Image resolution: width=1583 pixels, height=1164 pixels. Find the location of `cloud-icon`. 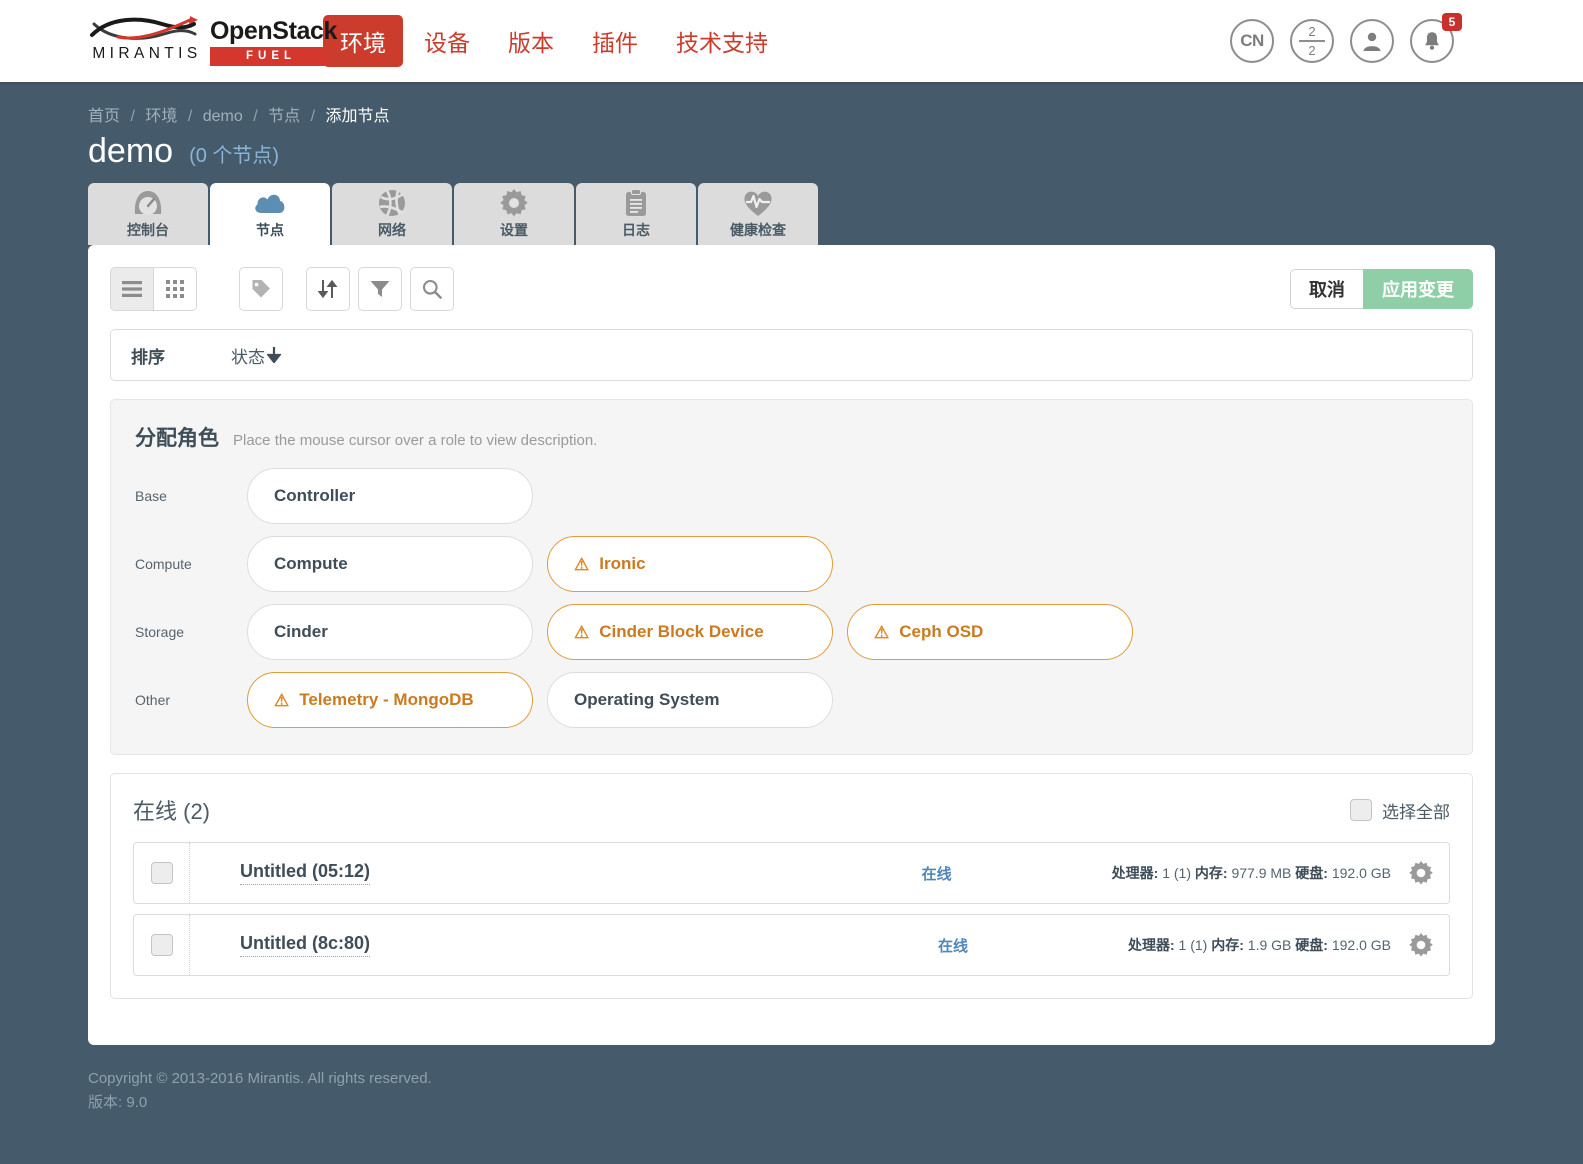

cloud-icon is located at coordinates (270, 203).